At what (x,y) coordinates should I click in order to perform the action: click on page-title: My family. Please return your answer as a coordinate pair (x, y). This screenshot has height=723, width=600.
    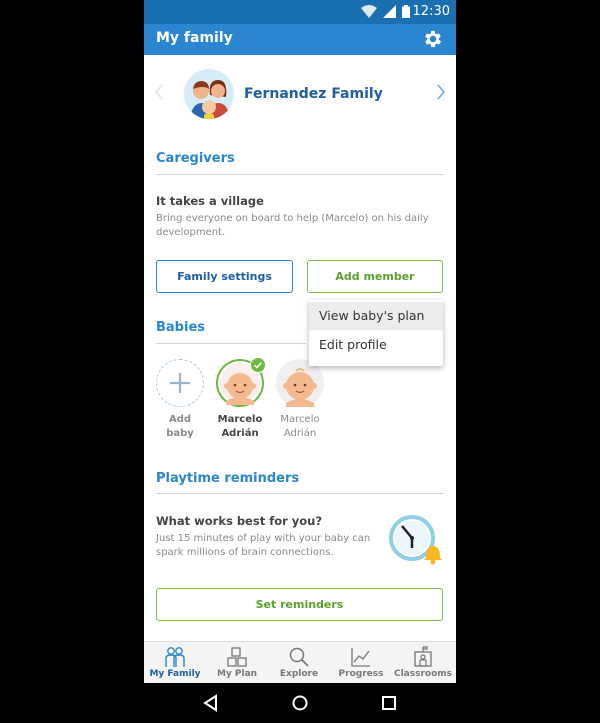
    Looking at the image, I should click on (194, 38).